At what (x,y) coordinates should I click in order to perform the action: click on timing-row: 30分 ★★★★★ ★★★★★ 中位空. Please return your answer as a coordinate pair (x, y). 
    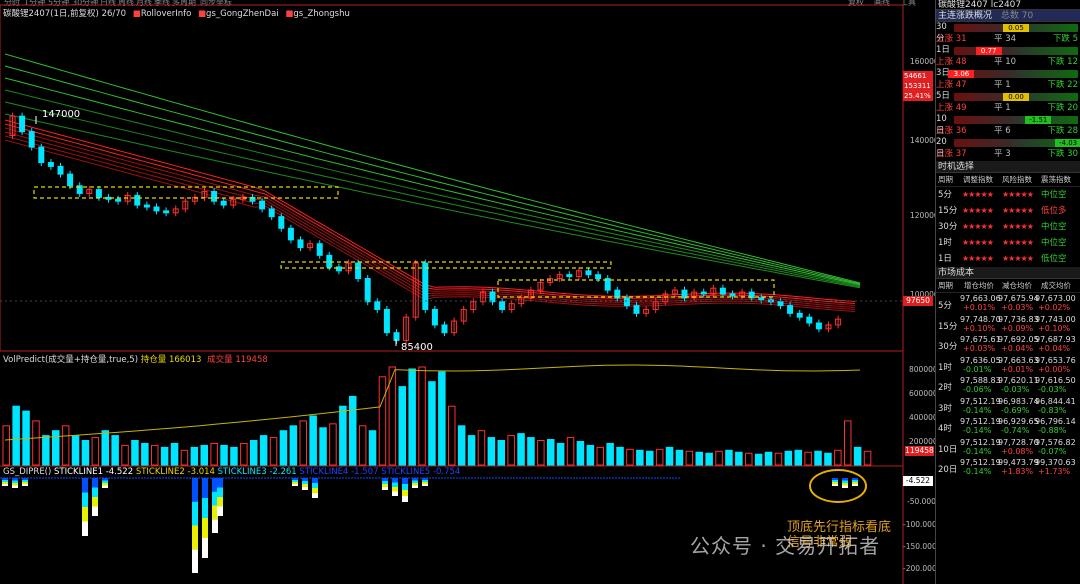
    Looking at the image, I should click on (1008, 227).